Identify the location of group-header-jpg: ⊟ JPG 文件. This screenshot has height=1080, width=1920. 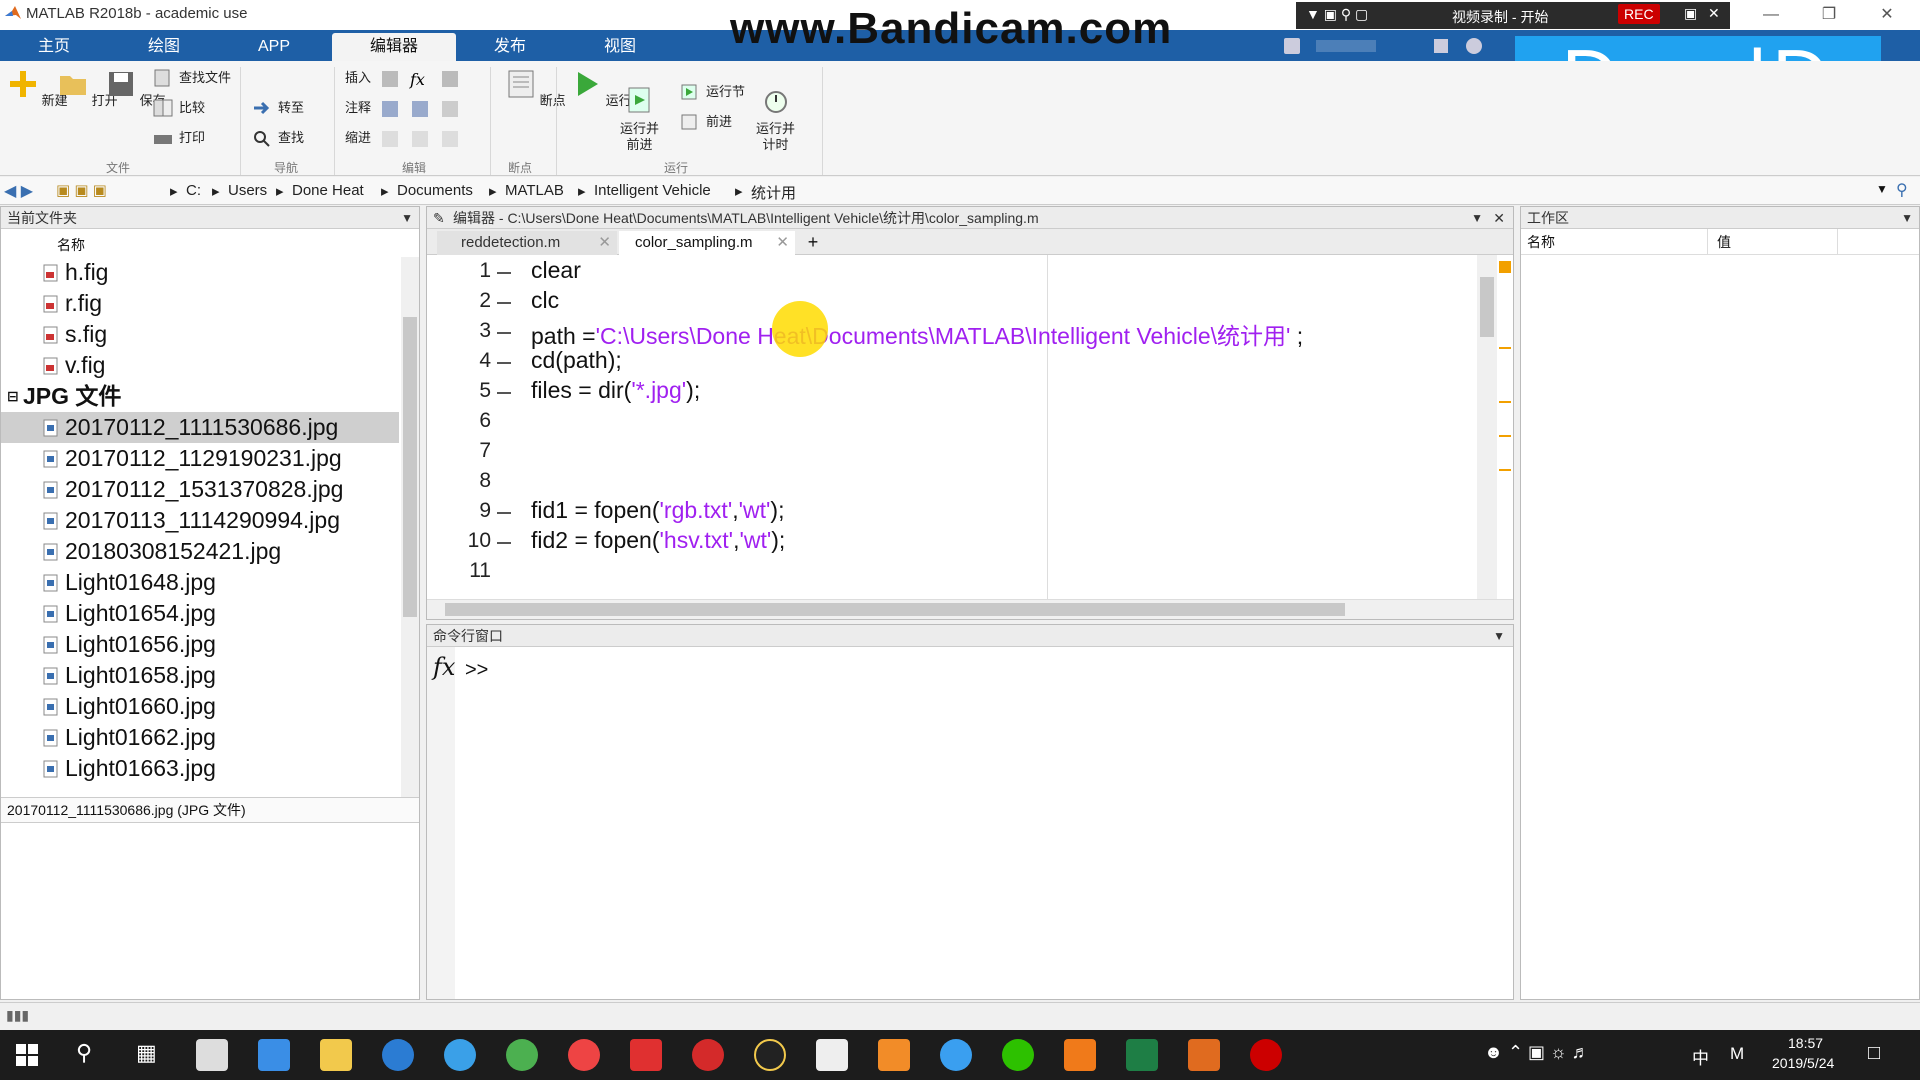
(200, 396).